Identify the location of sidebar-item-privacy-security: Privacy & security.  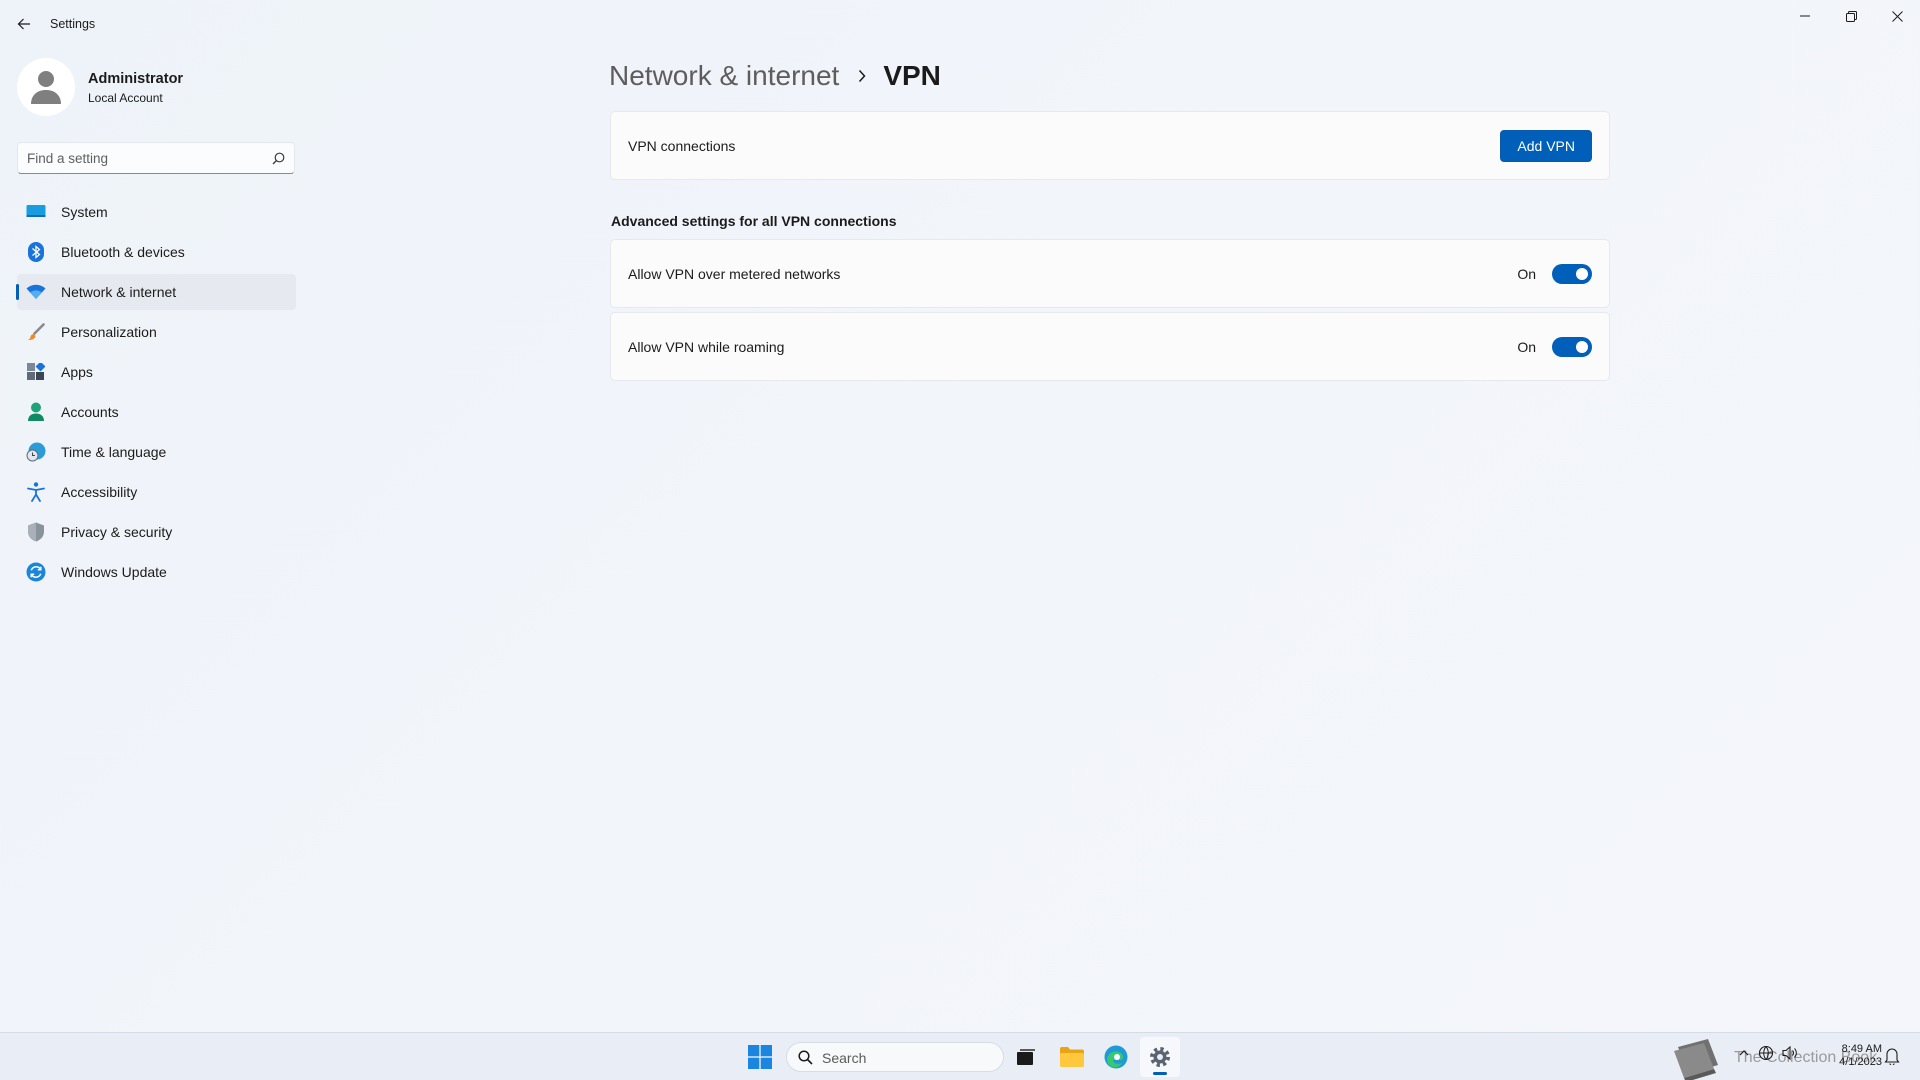
(156, 532).